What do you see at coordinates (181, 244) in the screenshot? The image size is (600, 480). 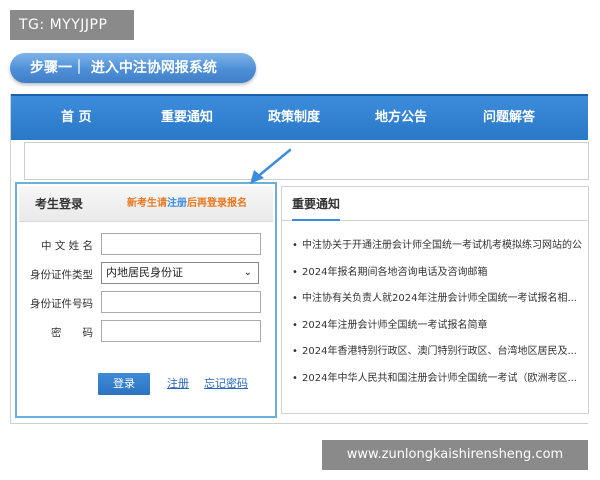 I see `name-input` at bounding box center [181, 244].